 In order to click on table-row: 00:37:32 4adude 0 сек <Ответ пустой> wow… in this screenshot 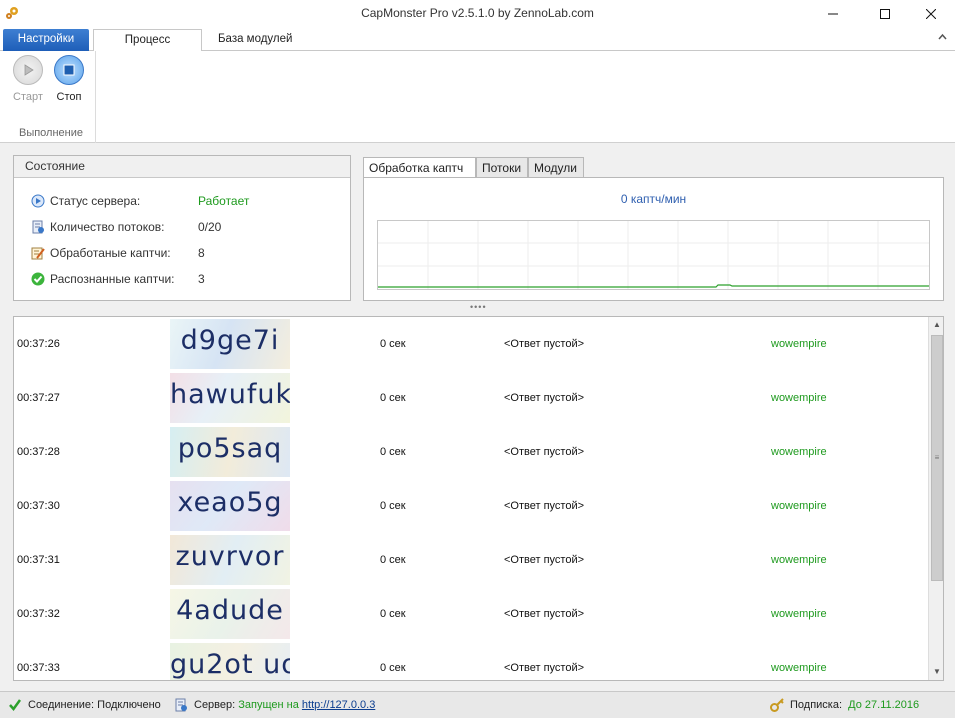, I will do `click(470, 614)`.